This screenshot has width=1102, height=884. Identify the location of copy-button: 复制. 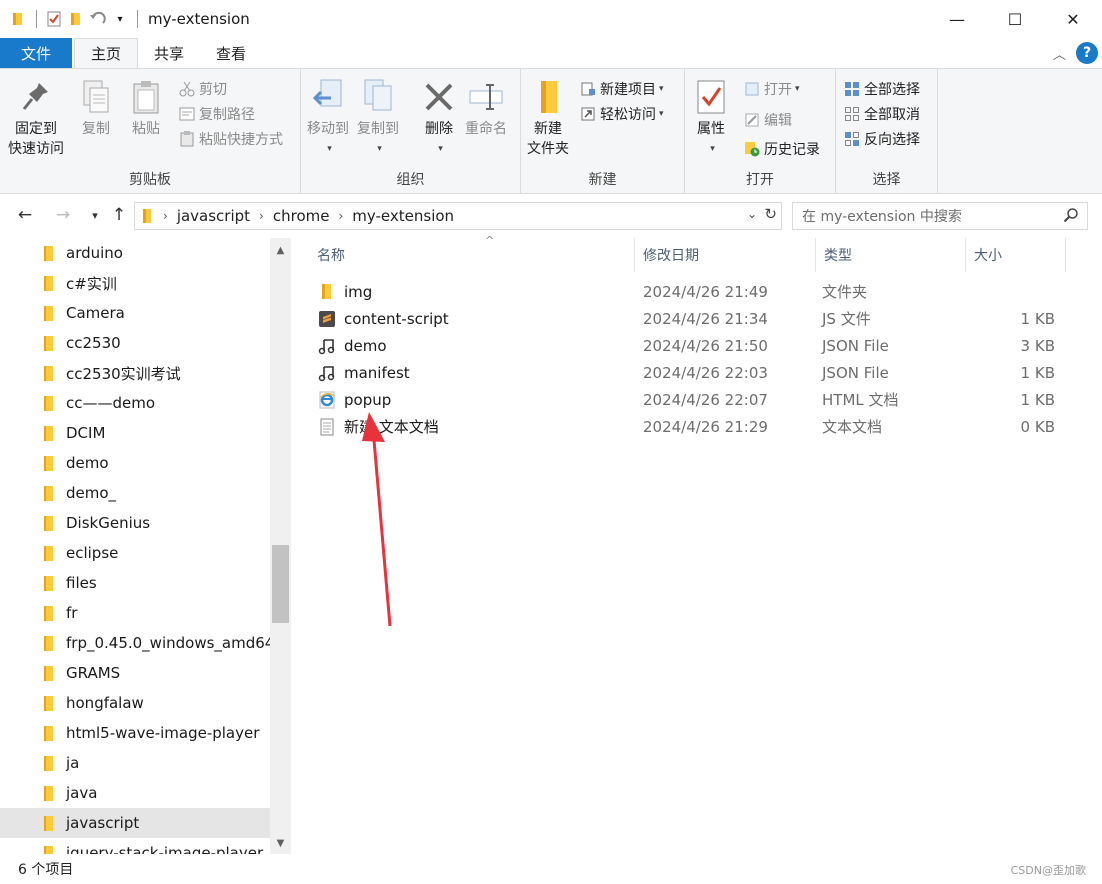
(96, 108).